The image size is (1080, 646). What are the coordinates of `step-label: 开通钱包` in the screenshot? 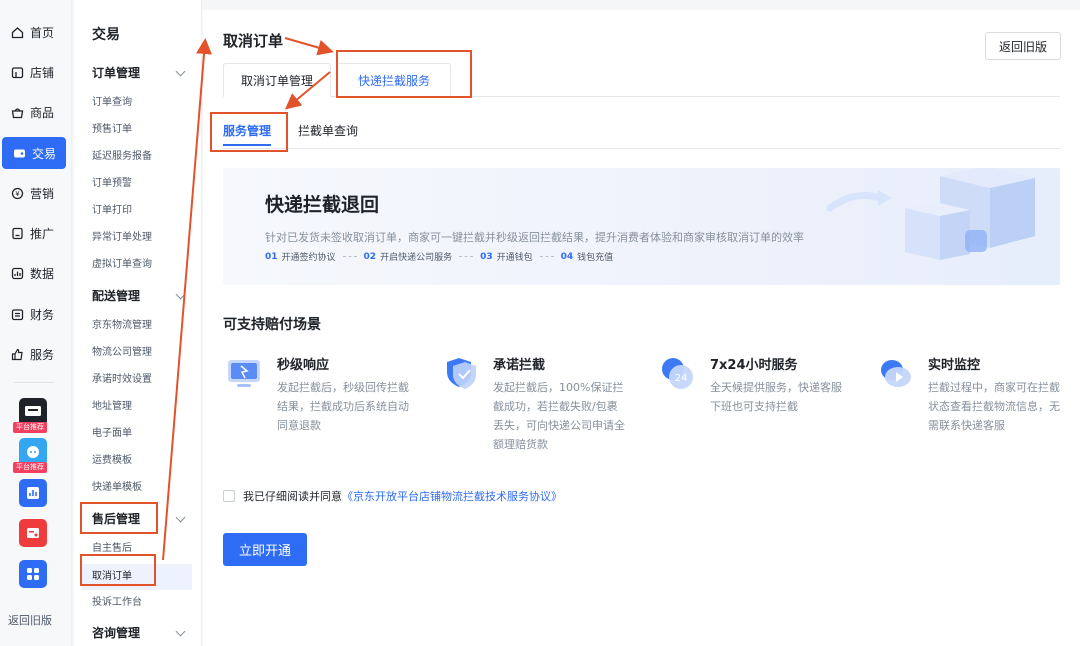 It's located at (514, 258).